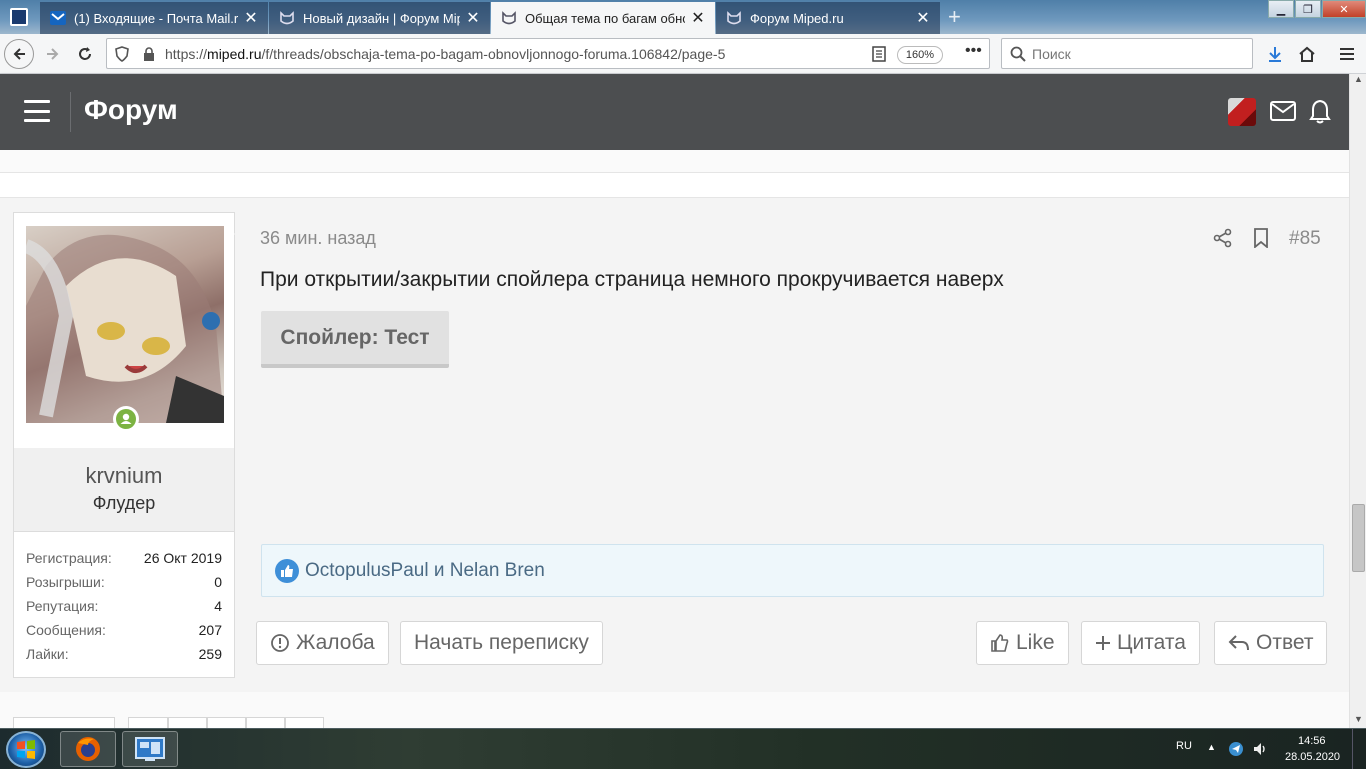 The width and height of the screenshot is (1366, 769). What do you see at coordinates (879, 56) in the screenshot?
I see `reader-view-icon` at bounding box center [879, 56].